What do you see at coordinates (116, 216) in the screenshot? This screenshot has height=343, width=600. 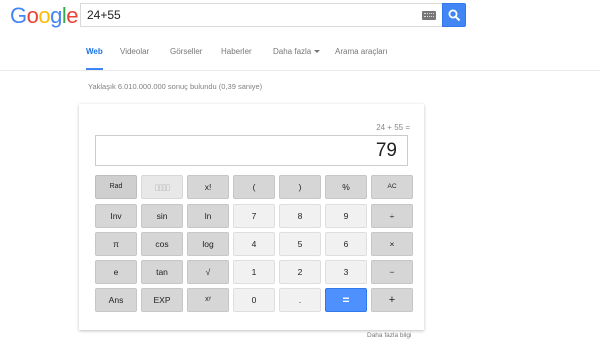 I see `inverse-button: Inv` at bounding box center [116, 216].